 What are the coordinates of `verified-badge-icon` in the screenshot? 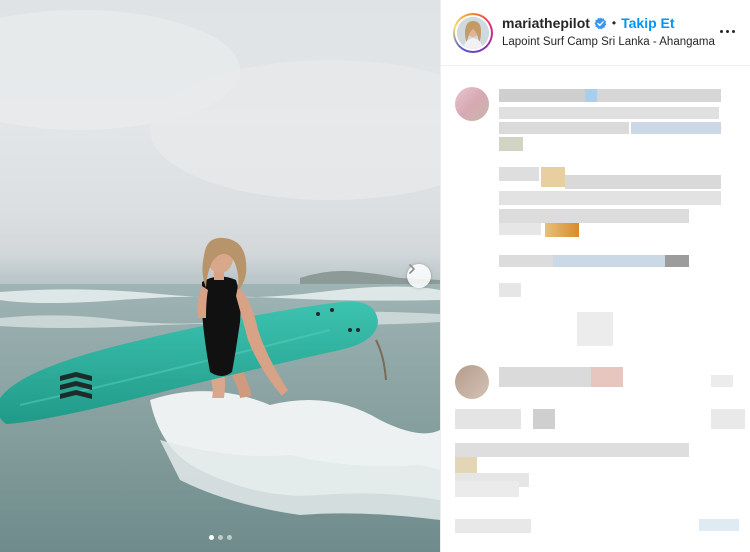 It's located at (600, 22).